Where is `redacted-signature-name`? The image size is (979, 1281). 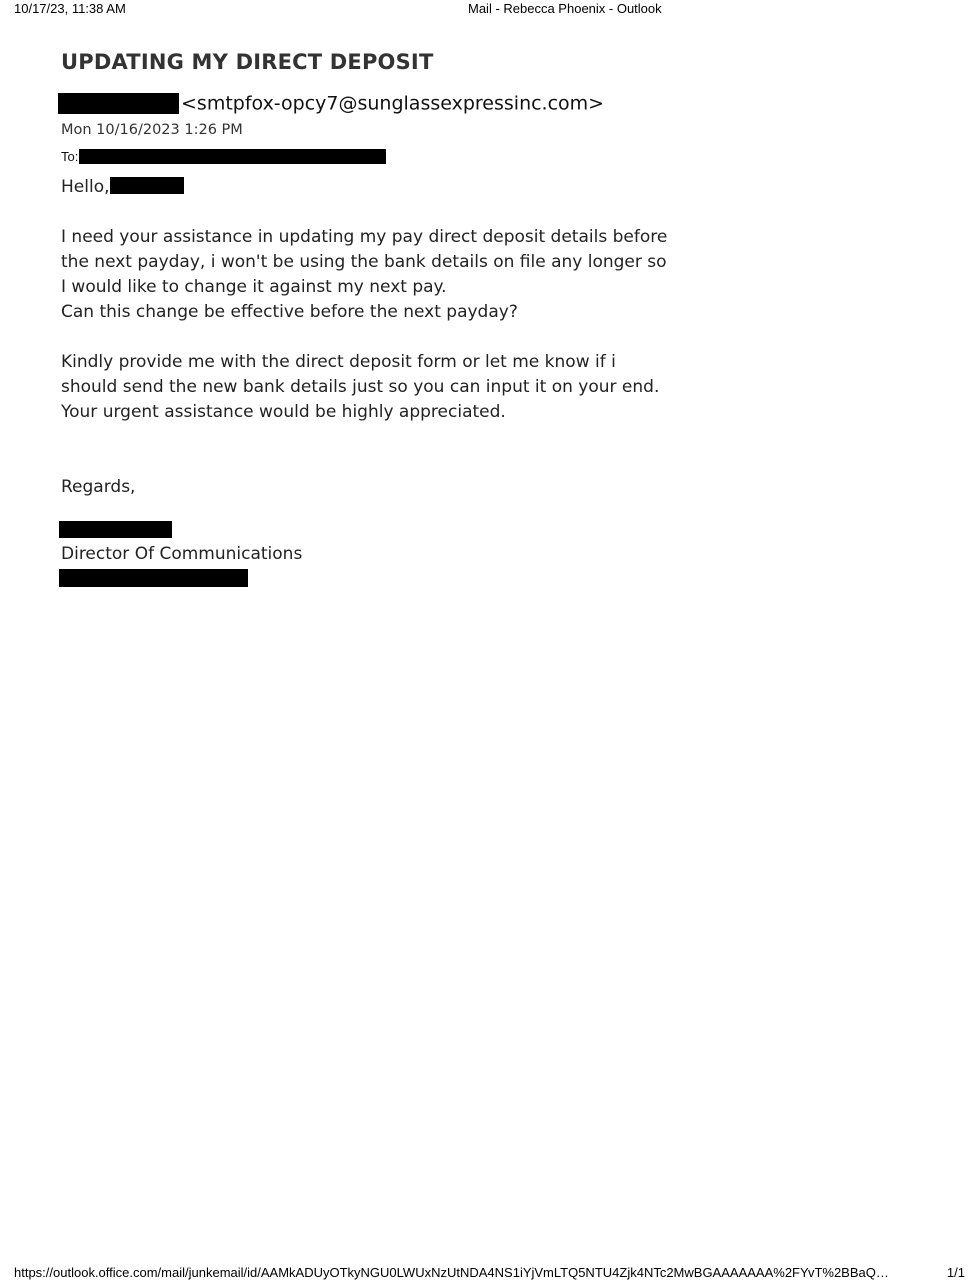 redacted-signature-name is located at coordinates (115, 529).